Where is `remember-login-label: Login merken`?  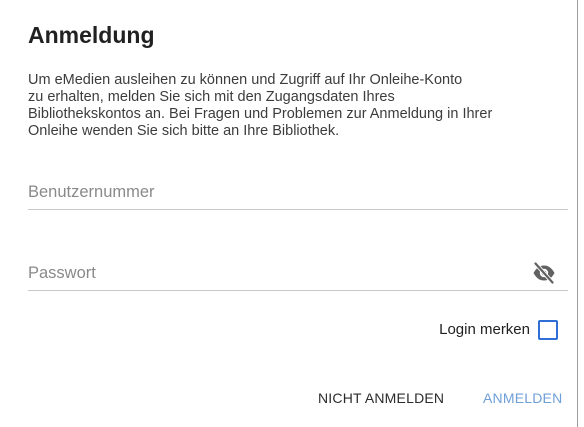
remember-login-label: Login merken is located at coordinates (484, 329).